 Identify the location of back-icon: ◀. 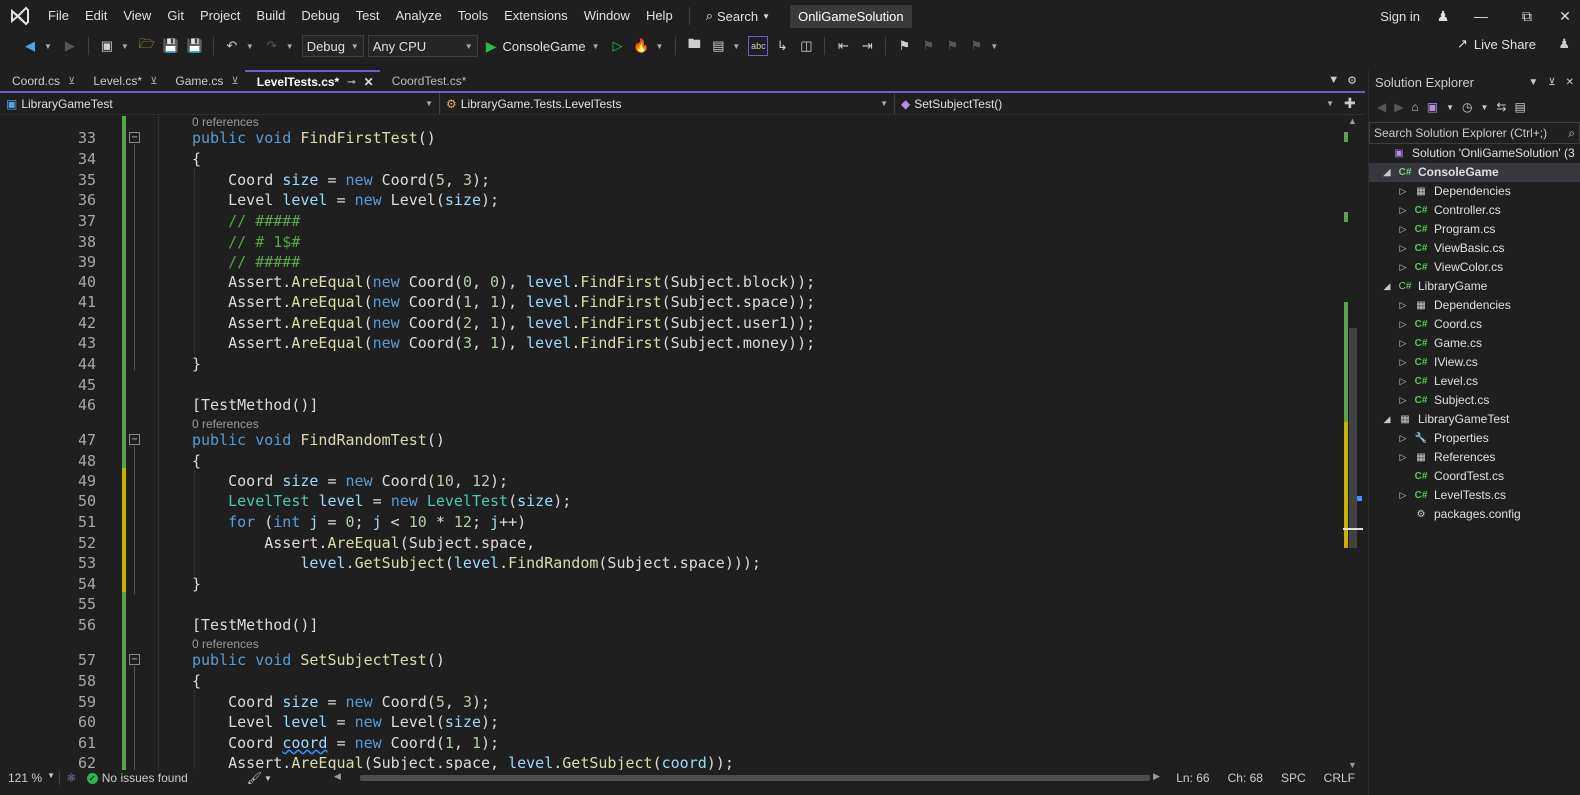
(1381, 107).